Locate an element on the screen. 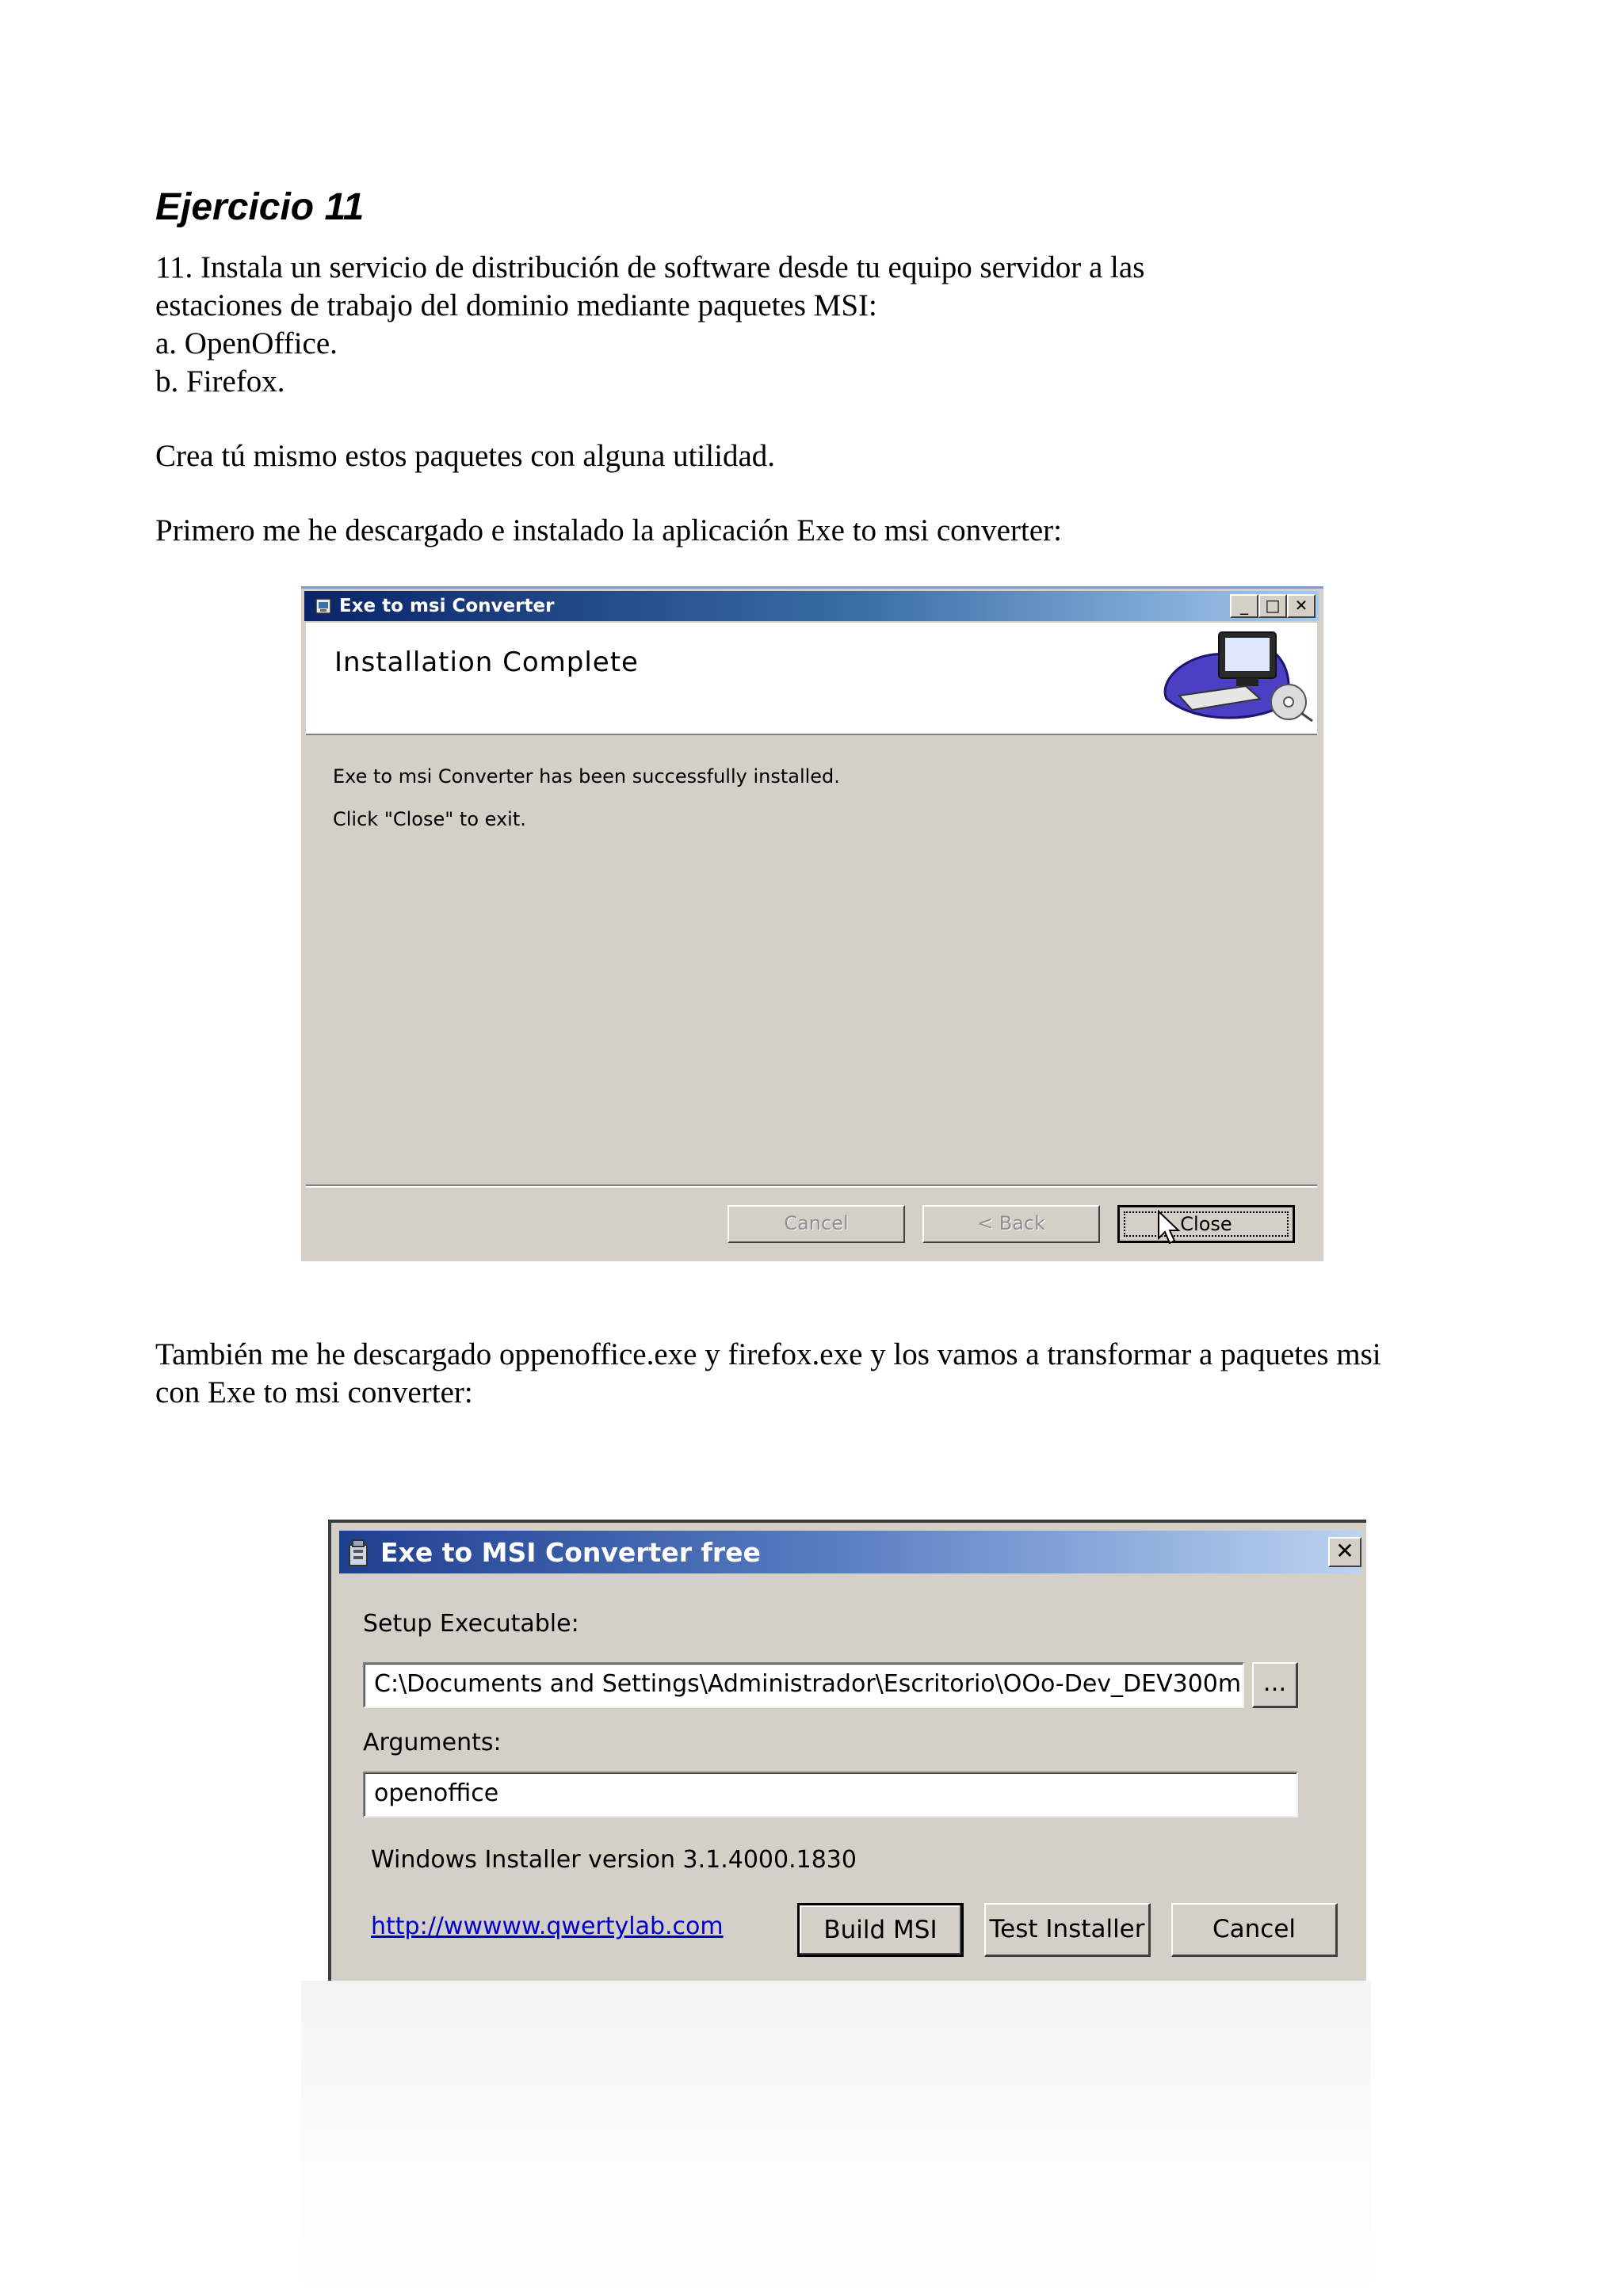 This screenshot has width=1623, height=2296. focus-rect is located at coordinates (1206, 1224).